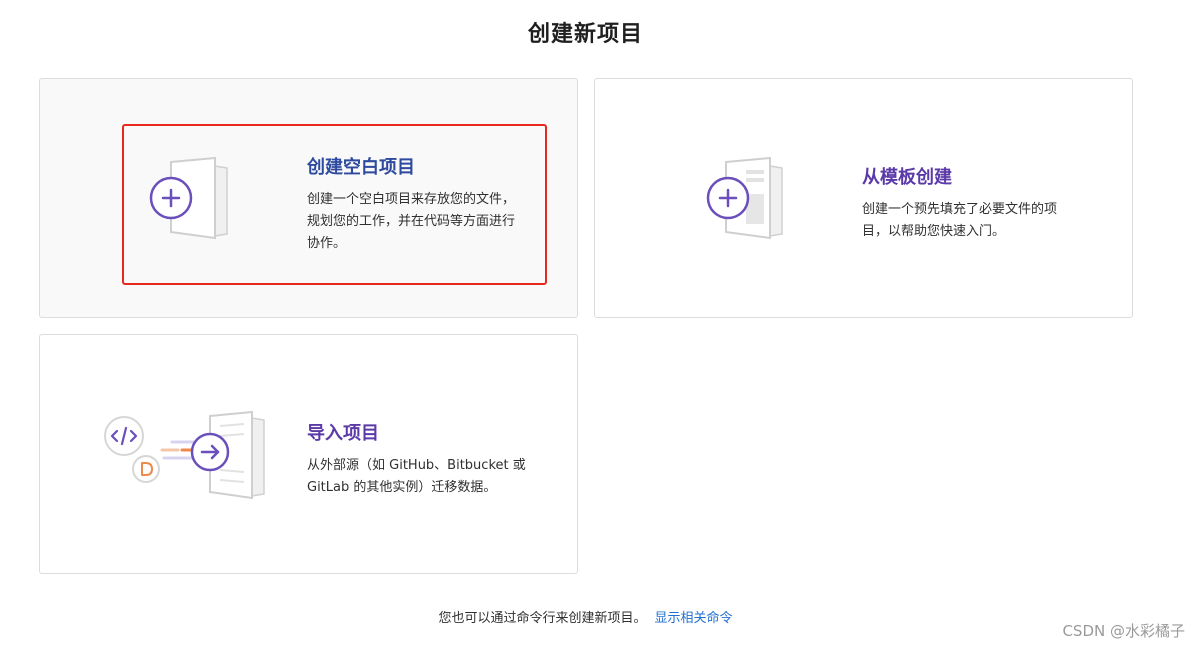  Describe the element at coordinates (542, 618) in the screenshot. I see `cli-hint-text: 您也可以通过命令行来创建新项目。` at that location.